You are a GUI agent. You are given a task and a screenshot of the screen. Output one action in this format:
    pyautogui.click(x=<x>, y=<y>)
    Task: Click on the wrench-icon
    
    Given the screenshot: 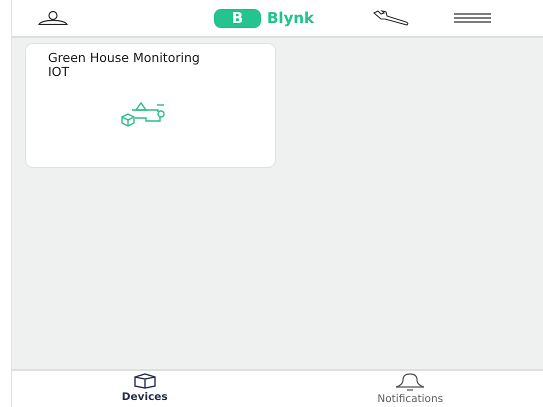 What is the action you would take?
    pyautogui.click(x=391, y=18)
    